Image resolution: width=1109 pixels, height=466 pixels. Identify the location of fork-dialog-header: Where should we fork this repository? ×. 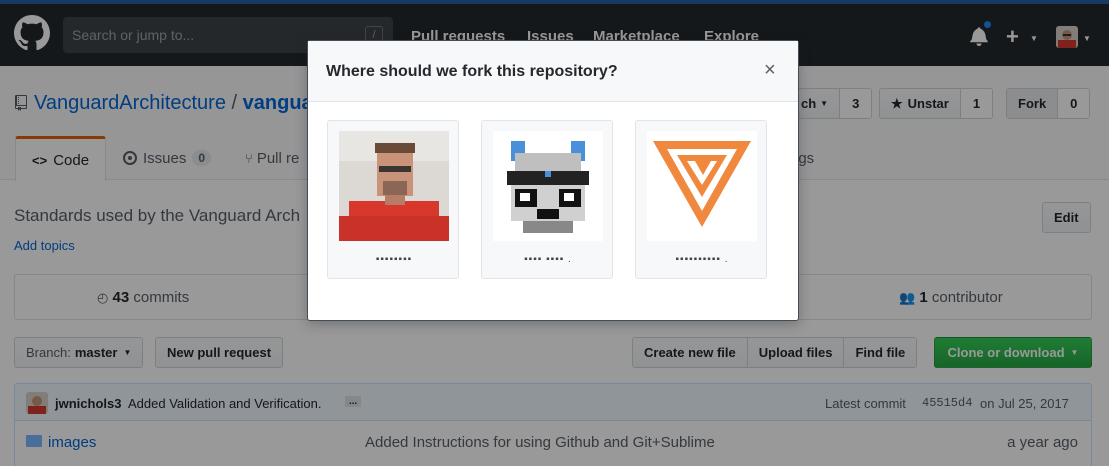
(553, 71).